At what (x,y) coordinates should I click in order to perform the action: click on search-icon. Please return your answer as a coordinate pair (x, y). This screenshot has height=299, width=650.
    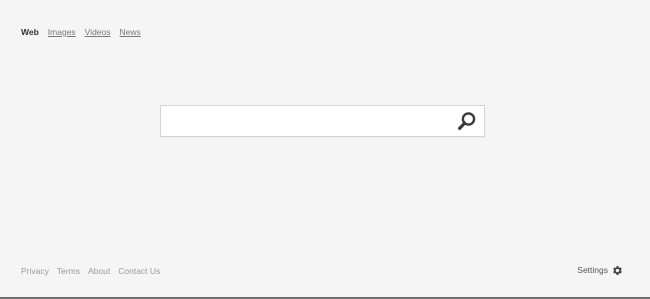
    Looking at the image, I should click on (466, 121).